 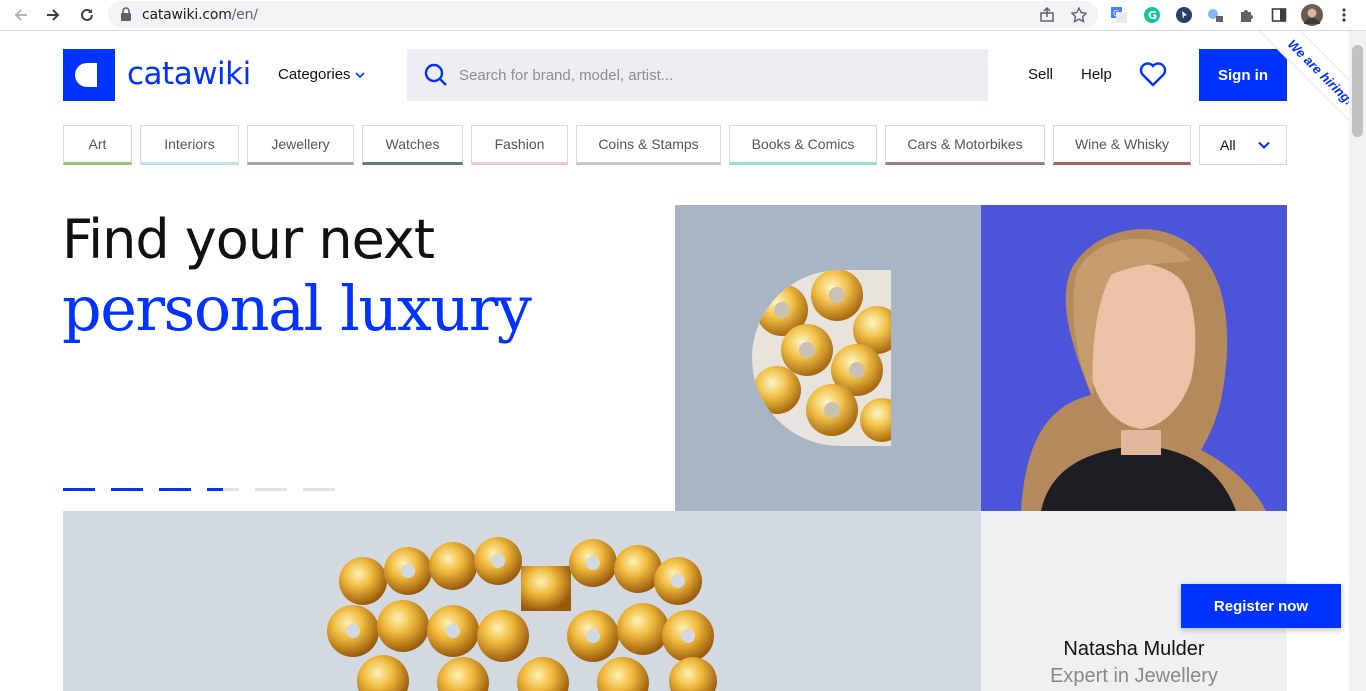 I want to click on tab-coins-stamps: Coins & Stamps, so click(x=648, y=145).